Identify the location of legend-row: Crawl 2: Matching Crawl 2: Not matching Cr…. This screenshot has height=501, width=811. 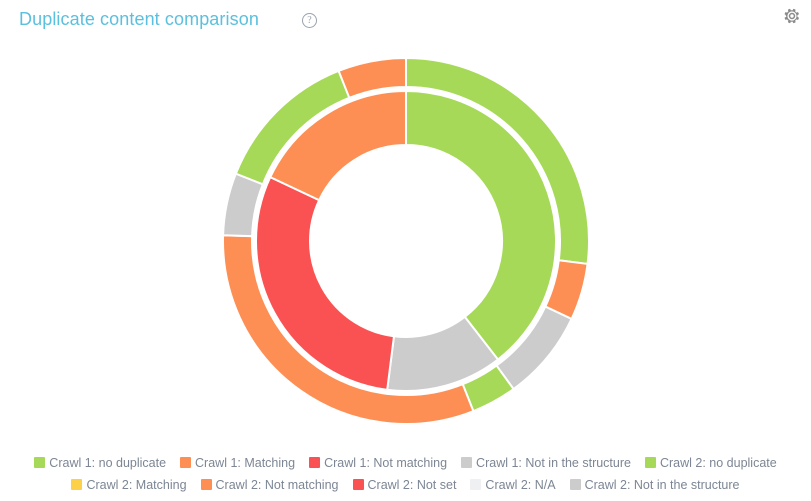
(405, 485).